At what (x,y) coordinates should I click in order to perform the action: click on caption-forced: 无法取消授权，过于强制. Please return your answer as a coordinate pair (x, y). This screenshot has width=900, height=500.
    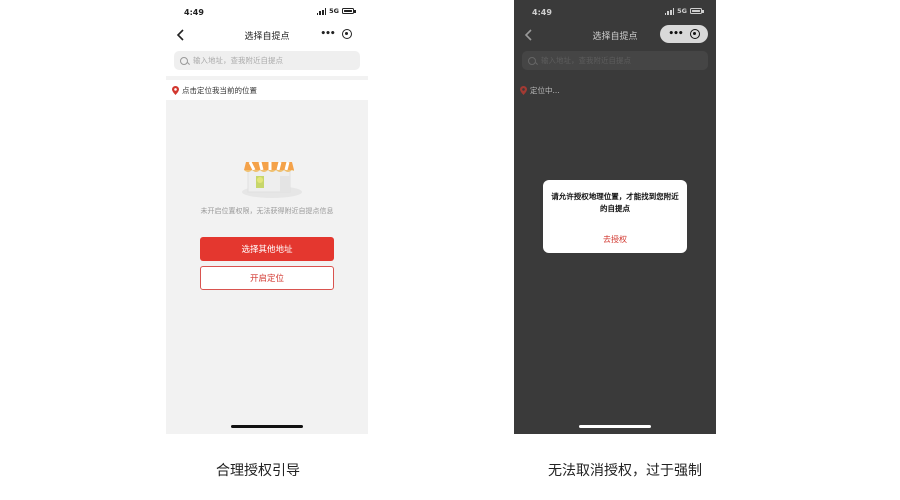
    Looking at the image, I should click on (625, 471).